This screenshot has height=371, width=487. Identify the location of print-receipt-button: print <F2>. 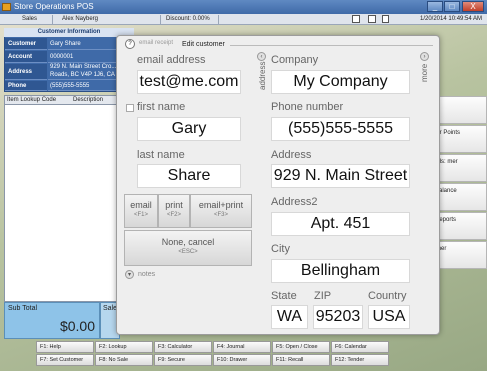
(174, 211).